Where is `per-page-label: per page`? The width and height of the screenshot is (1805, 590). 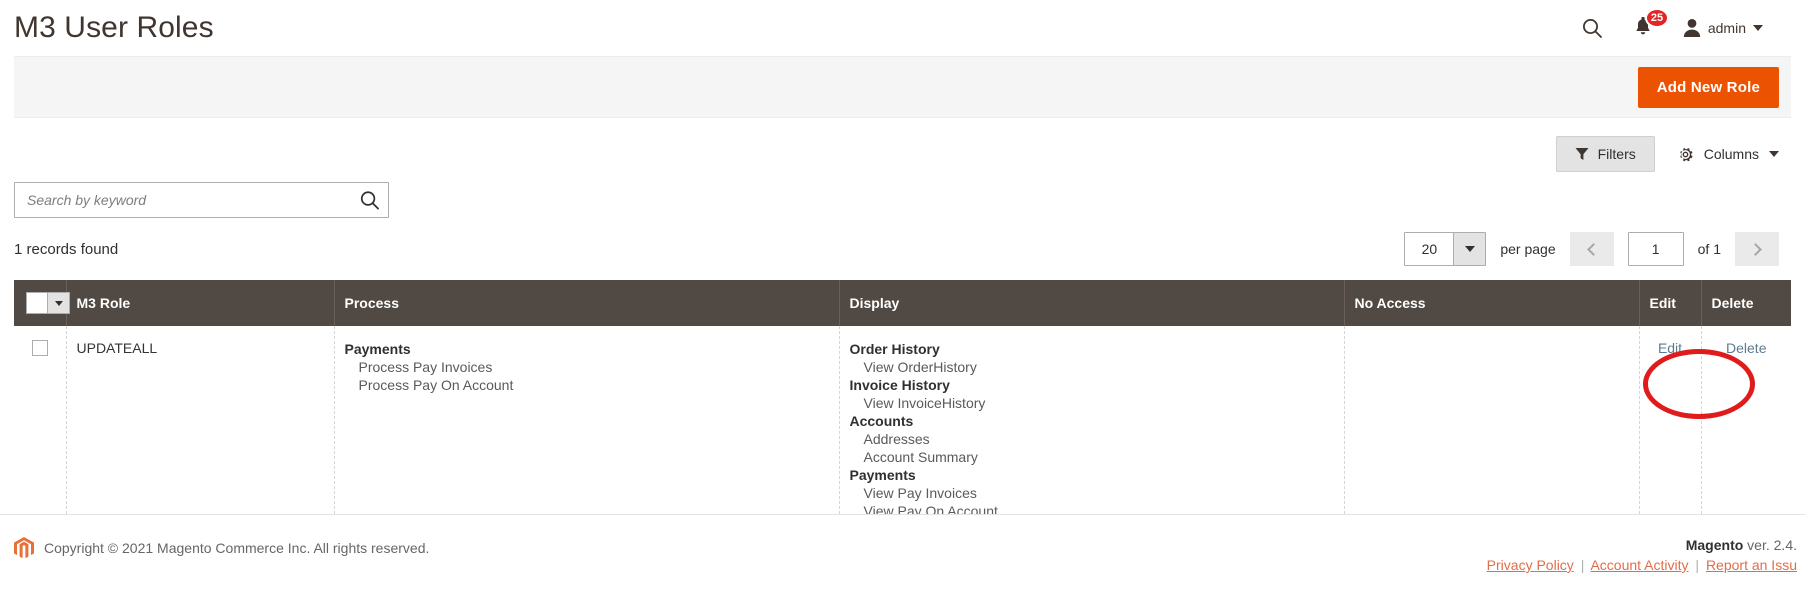
per-page-label: per page is located at coordinates (1528, 249).